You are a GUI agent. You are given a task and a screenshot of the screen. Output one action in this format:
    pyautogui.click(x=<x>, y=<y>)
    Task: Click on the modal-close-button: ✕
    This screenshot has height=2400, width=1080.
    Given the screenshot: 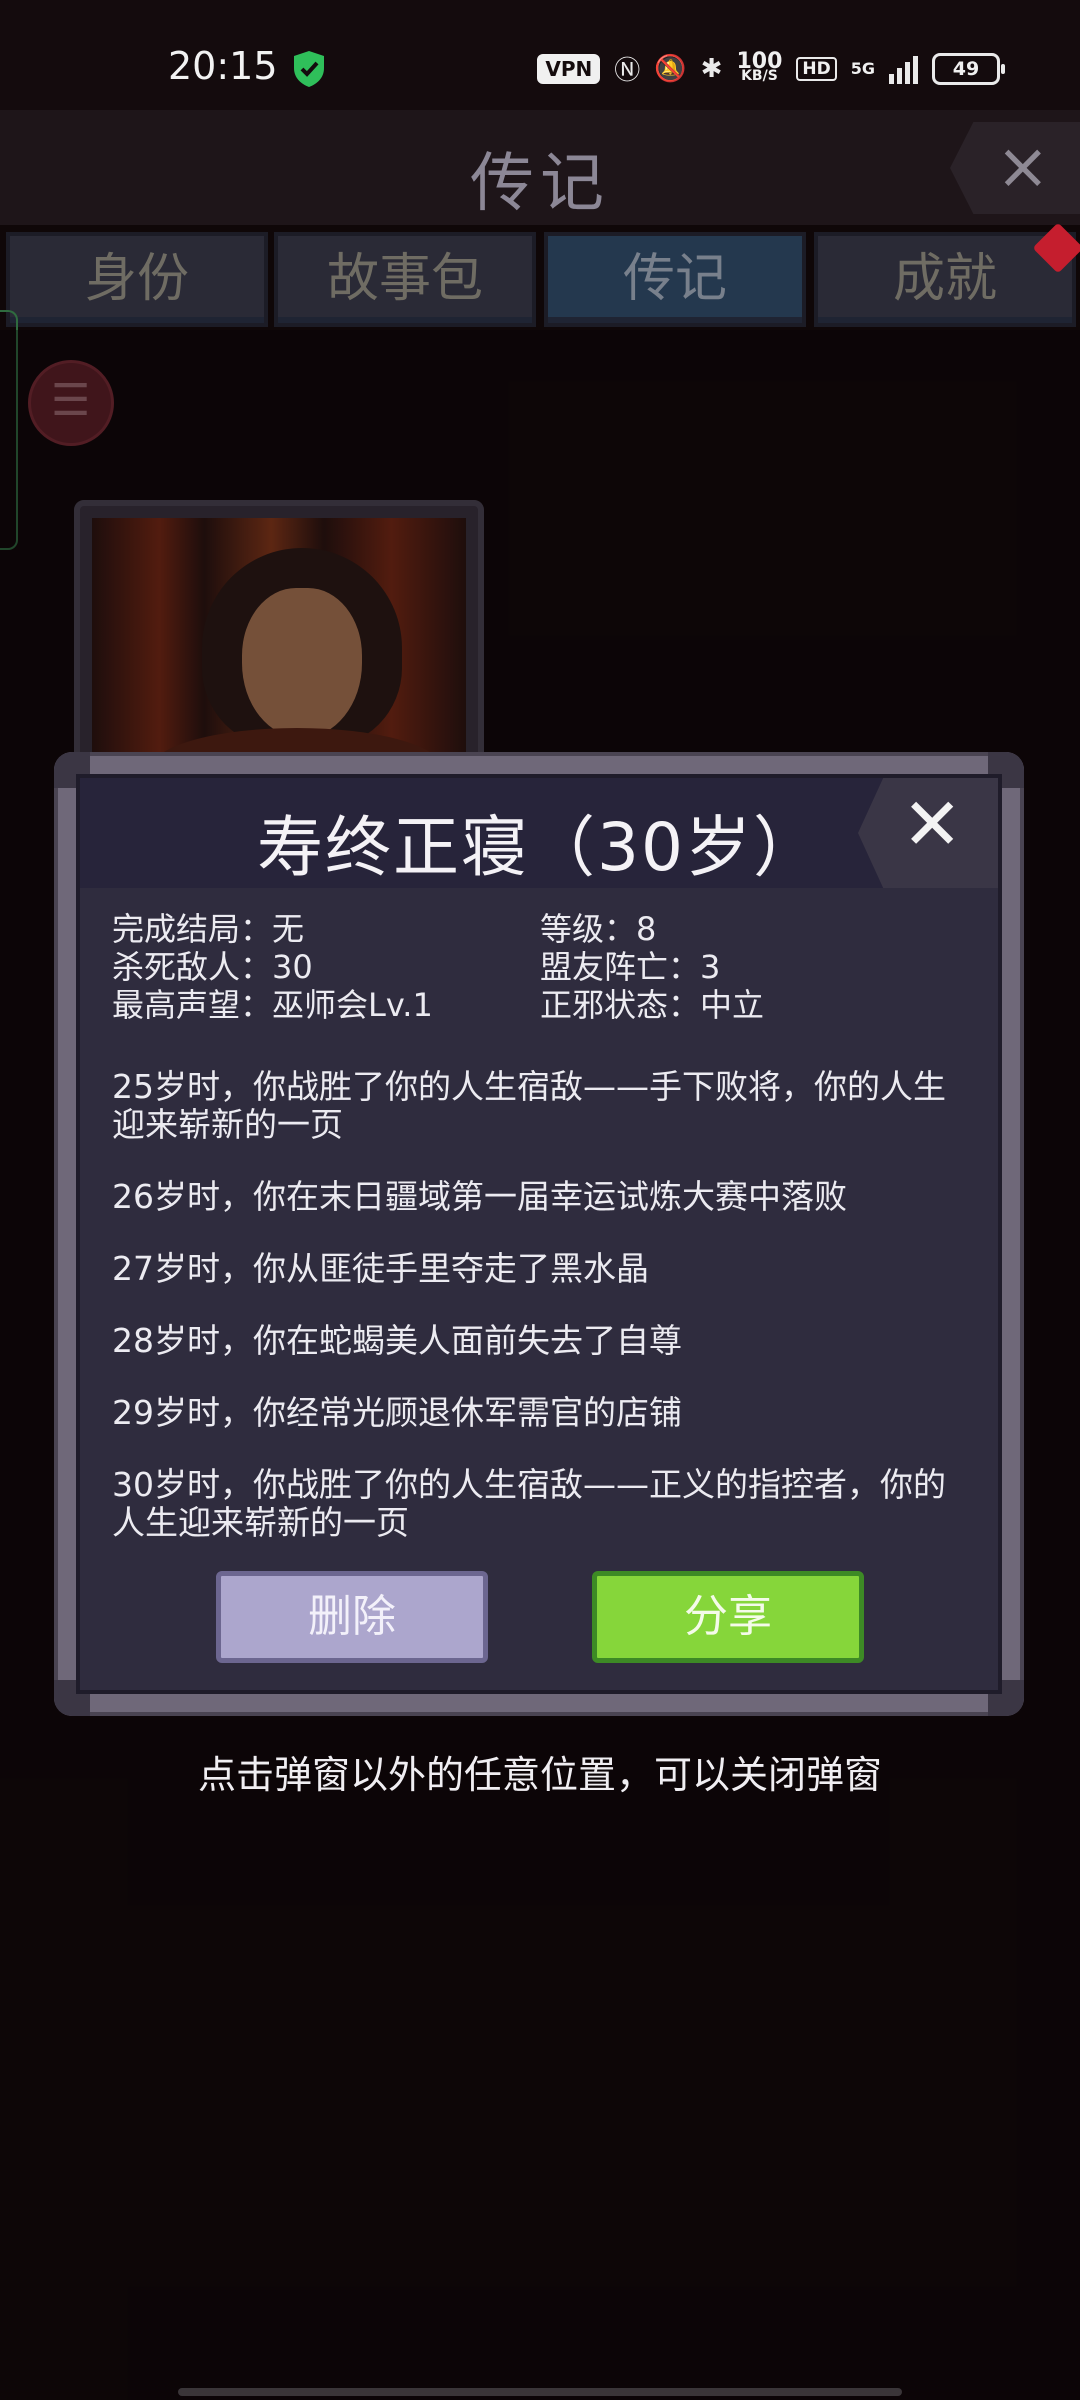 What is the action you would take?
    pyautogui.click(x=928, y=833)
    